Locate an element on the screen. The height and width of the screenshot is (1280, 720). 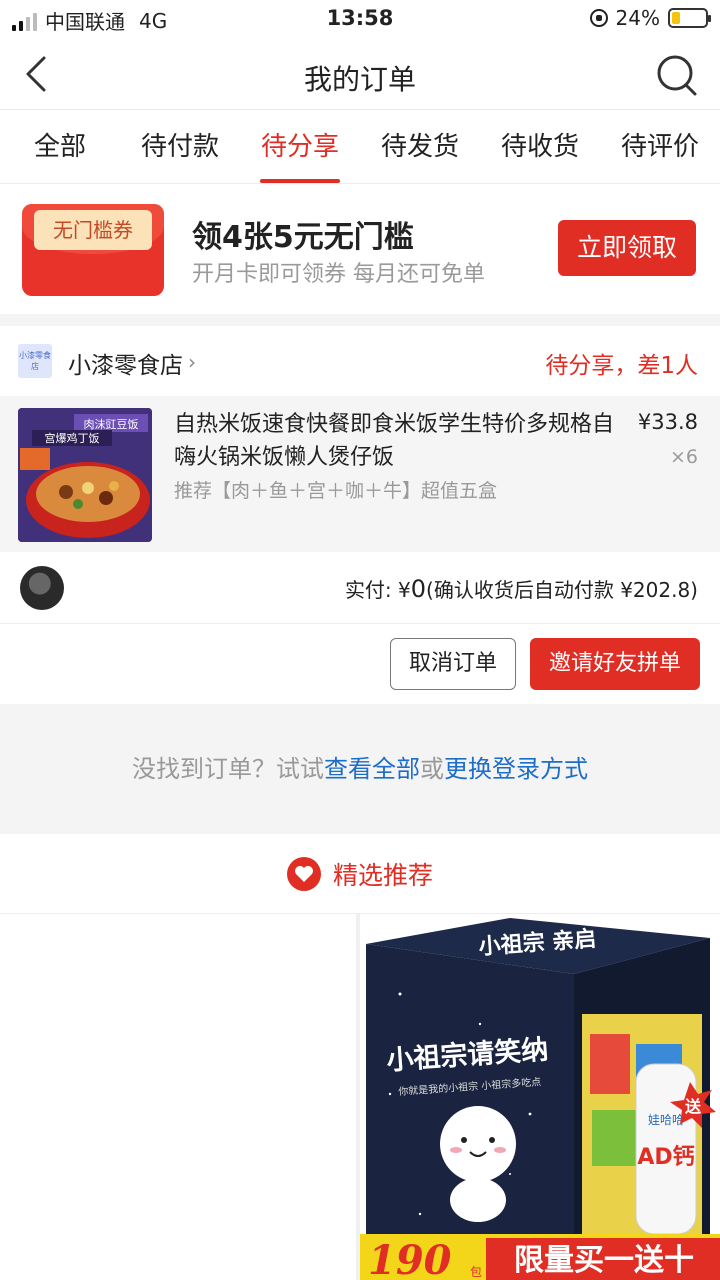
shop-row: 小漆零食店 小漆零食店 › 待分享，差1人 is located at coordinates (360, 361).